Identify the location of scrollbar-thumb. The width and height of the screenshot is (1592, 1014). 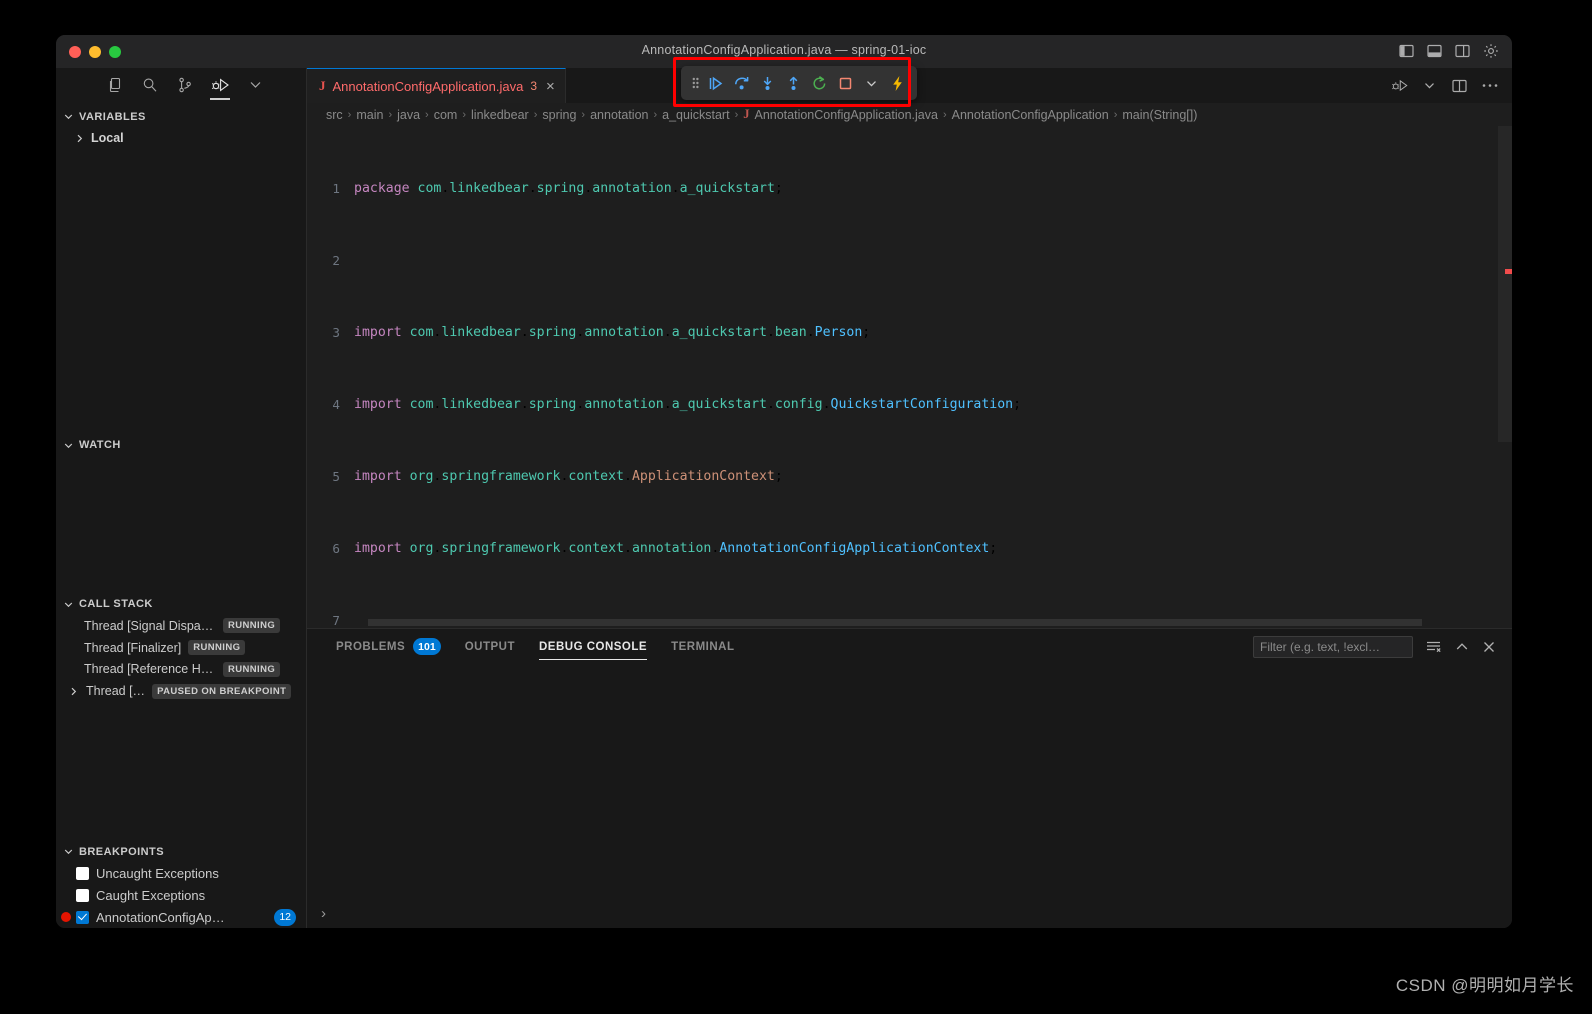
(1505, 284).